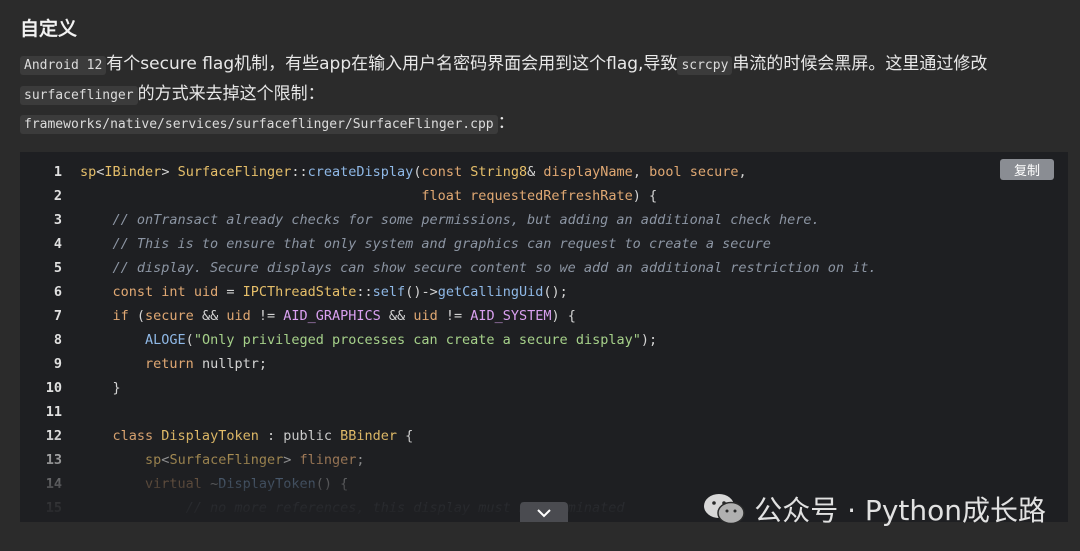 This screenshot has width=1080, height=551. Describe the element at coordinates (53, 412) in the screenshot. I see `line-number: 11` at that location.